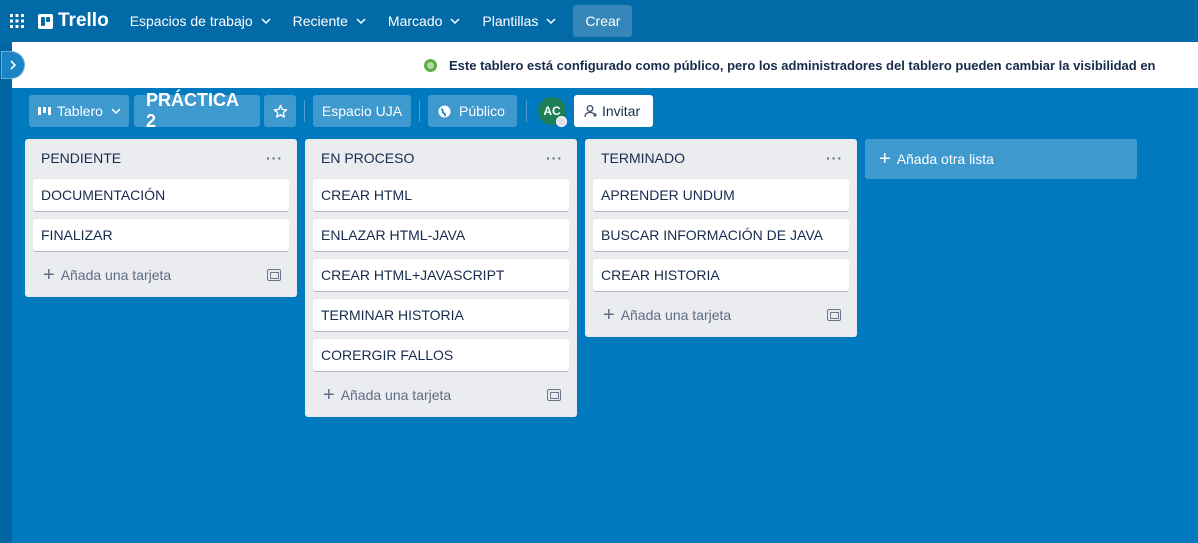 The width and height of the screenshot is (1198, 543). Describe the element at coordinates (482, 111) in the screenshot. I see `visibility-label: Público` at that location.